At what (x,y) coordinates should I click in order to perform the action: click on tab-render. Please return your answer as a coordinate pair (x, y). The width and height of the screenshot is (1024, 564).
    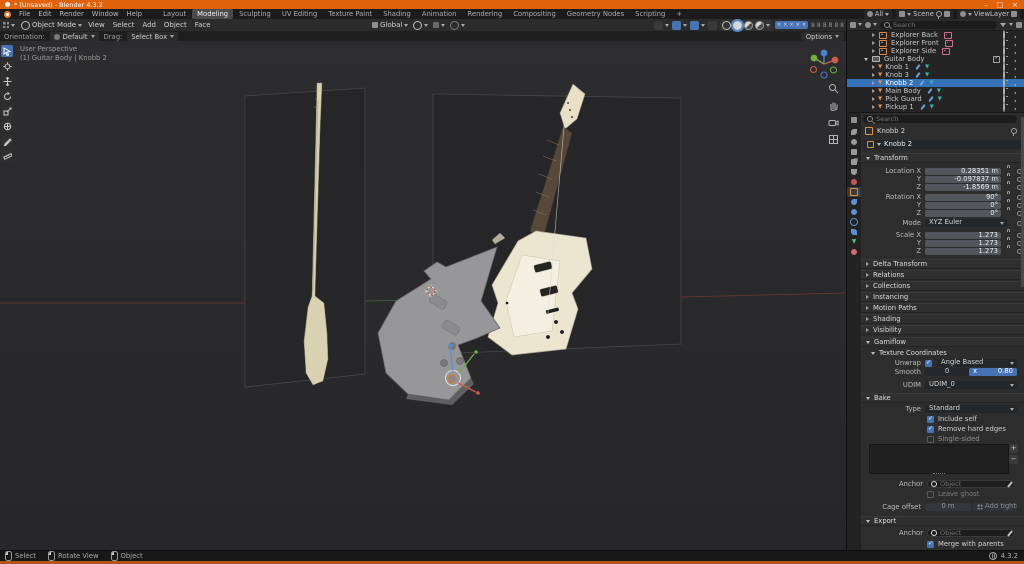
    Looking at the image, I should click on (854, 142).